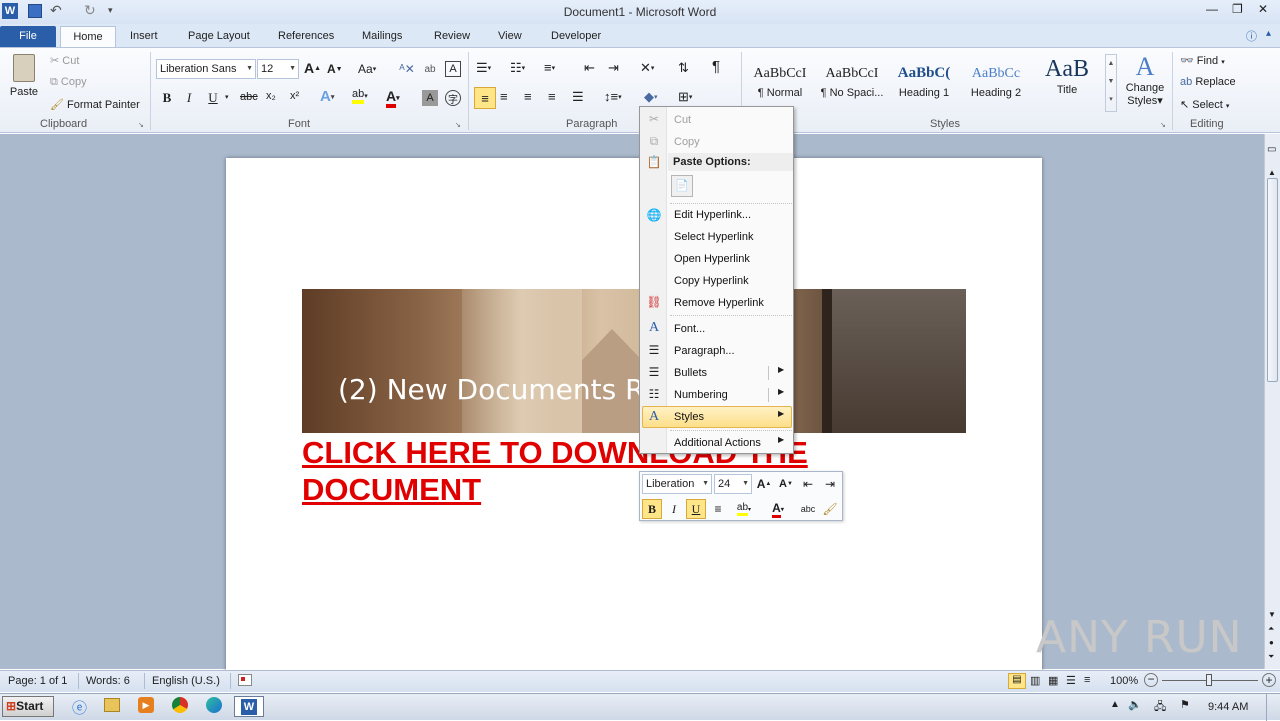 The image size is (1280, 721). Describe the element at coordinates (764, 484) in the screenshot. I see `mini-grow-font-icon: A ▲` at that location.